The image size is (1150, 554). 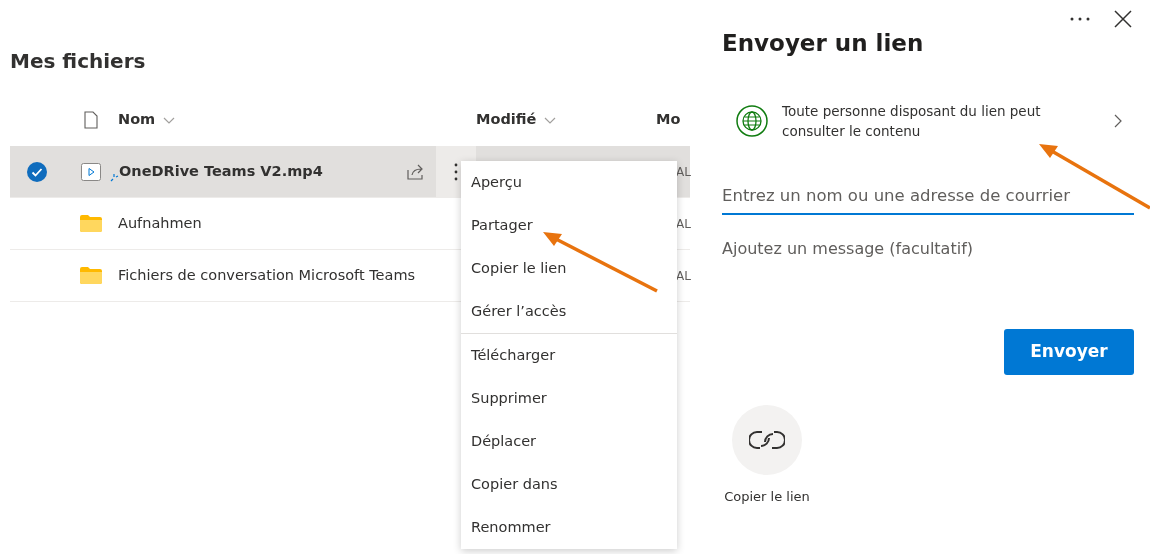 What do you see at coordinates (456, 171) in the screenshot?
I see `more-vertical-icon` at bounding box center [456, 171].